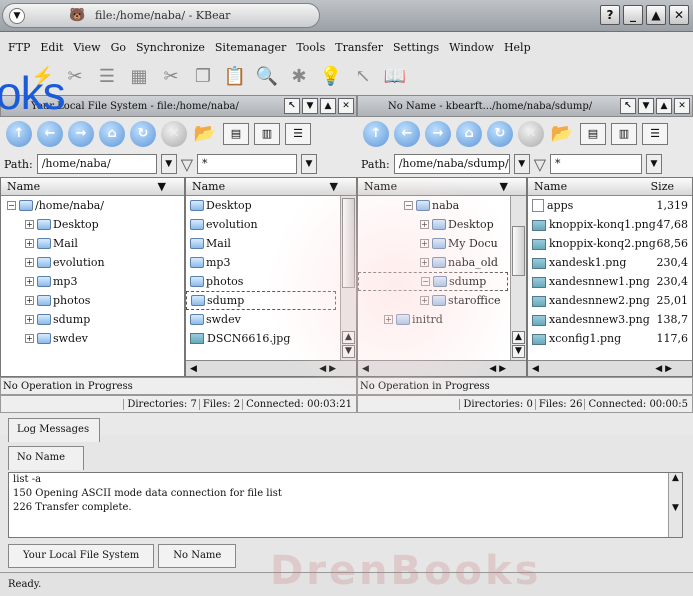 The image size is (693, 596). Describe the element at coordinates (92, 281) in the screenshot. I see `tree-item: + mp3` at that location.